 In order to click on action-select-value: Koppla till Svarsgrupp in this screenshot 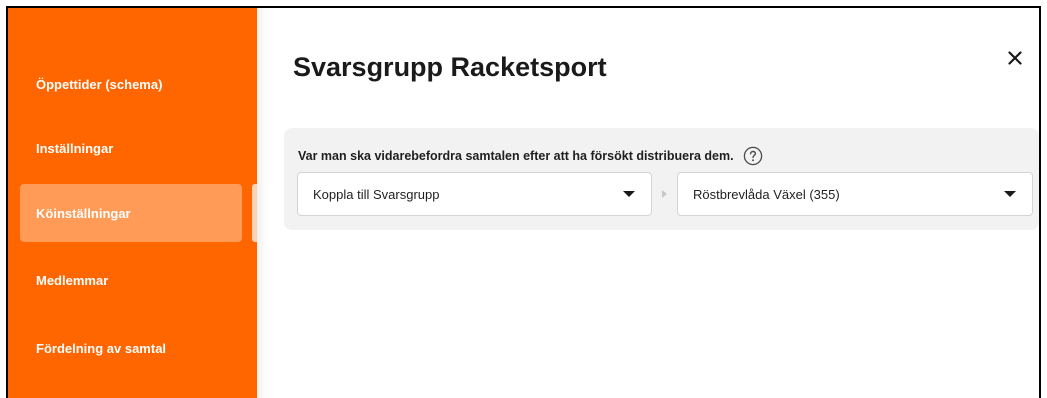, I will do `click(376, 194)`.